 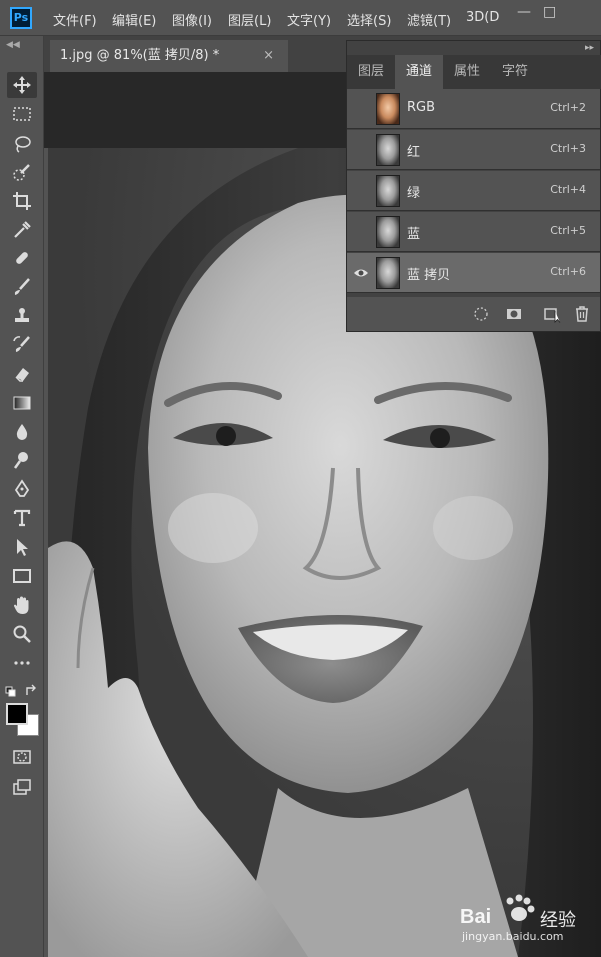 What do you see at coordinates (482, 17) in the screenshot?
I see `menu-3d: 3D(D` at bounding box center [482, 17].